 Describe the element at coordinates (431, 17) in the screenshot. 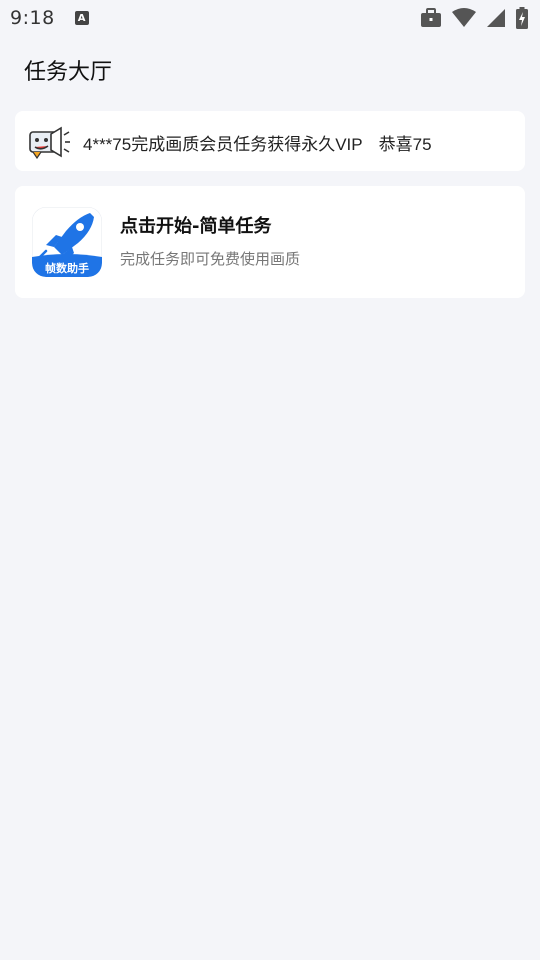

I see `briefcase-icon` at that location.